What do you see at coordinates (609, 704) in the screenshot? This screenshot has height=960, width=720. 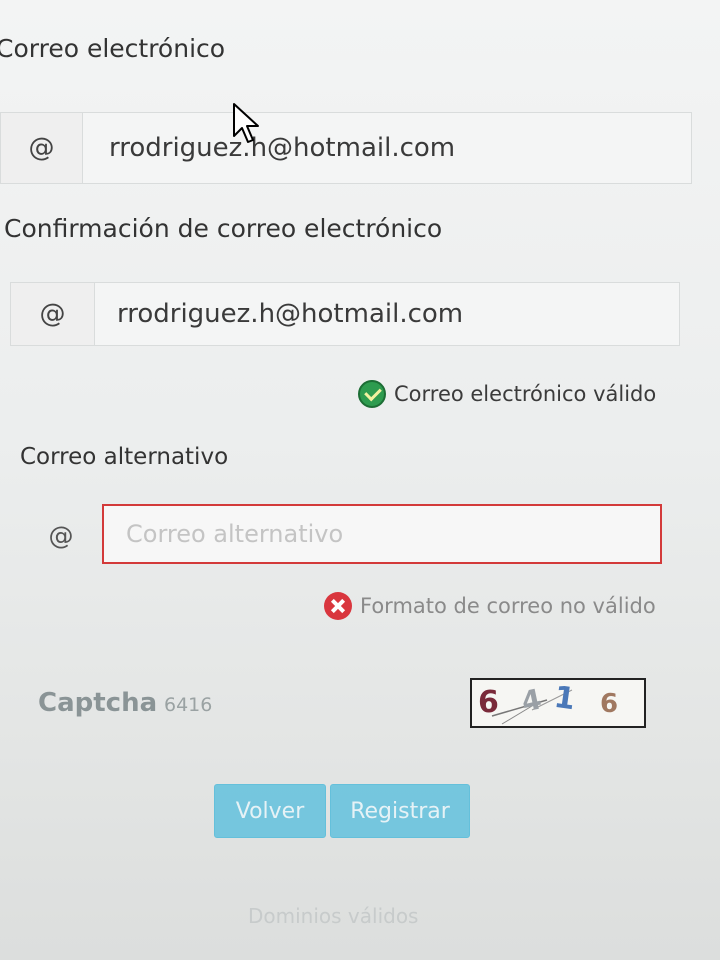 I see `captcha-char-4: 6` at bounding box center [609, 704].